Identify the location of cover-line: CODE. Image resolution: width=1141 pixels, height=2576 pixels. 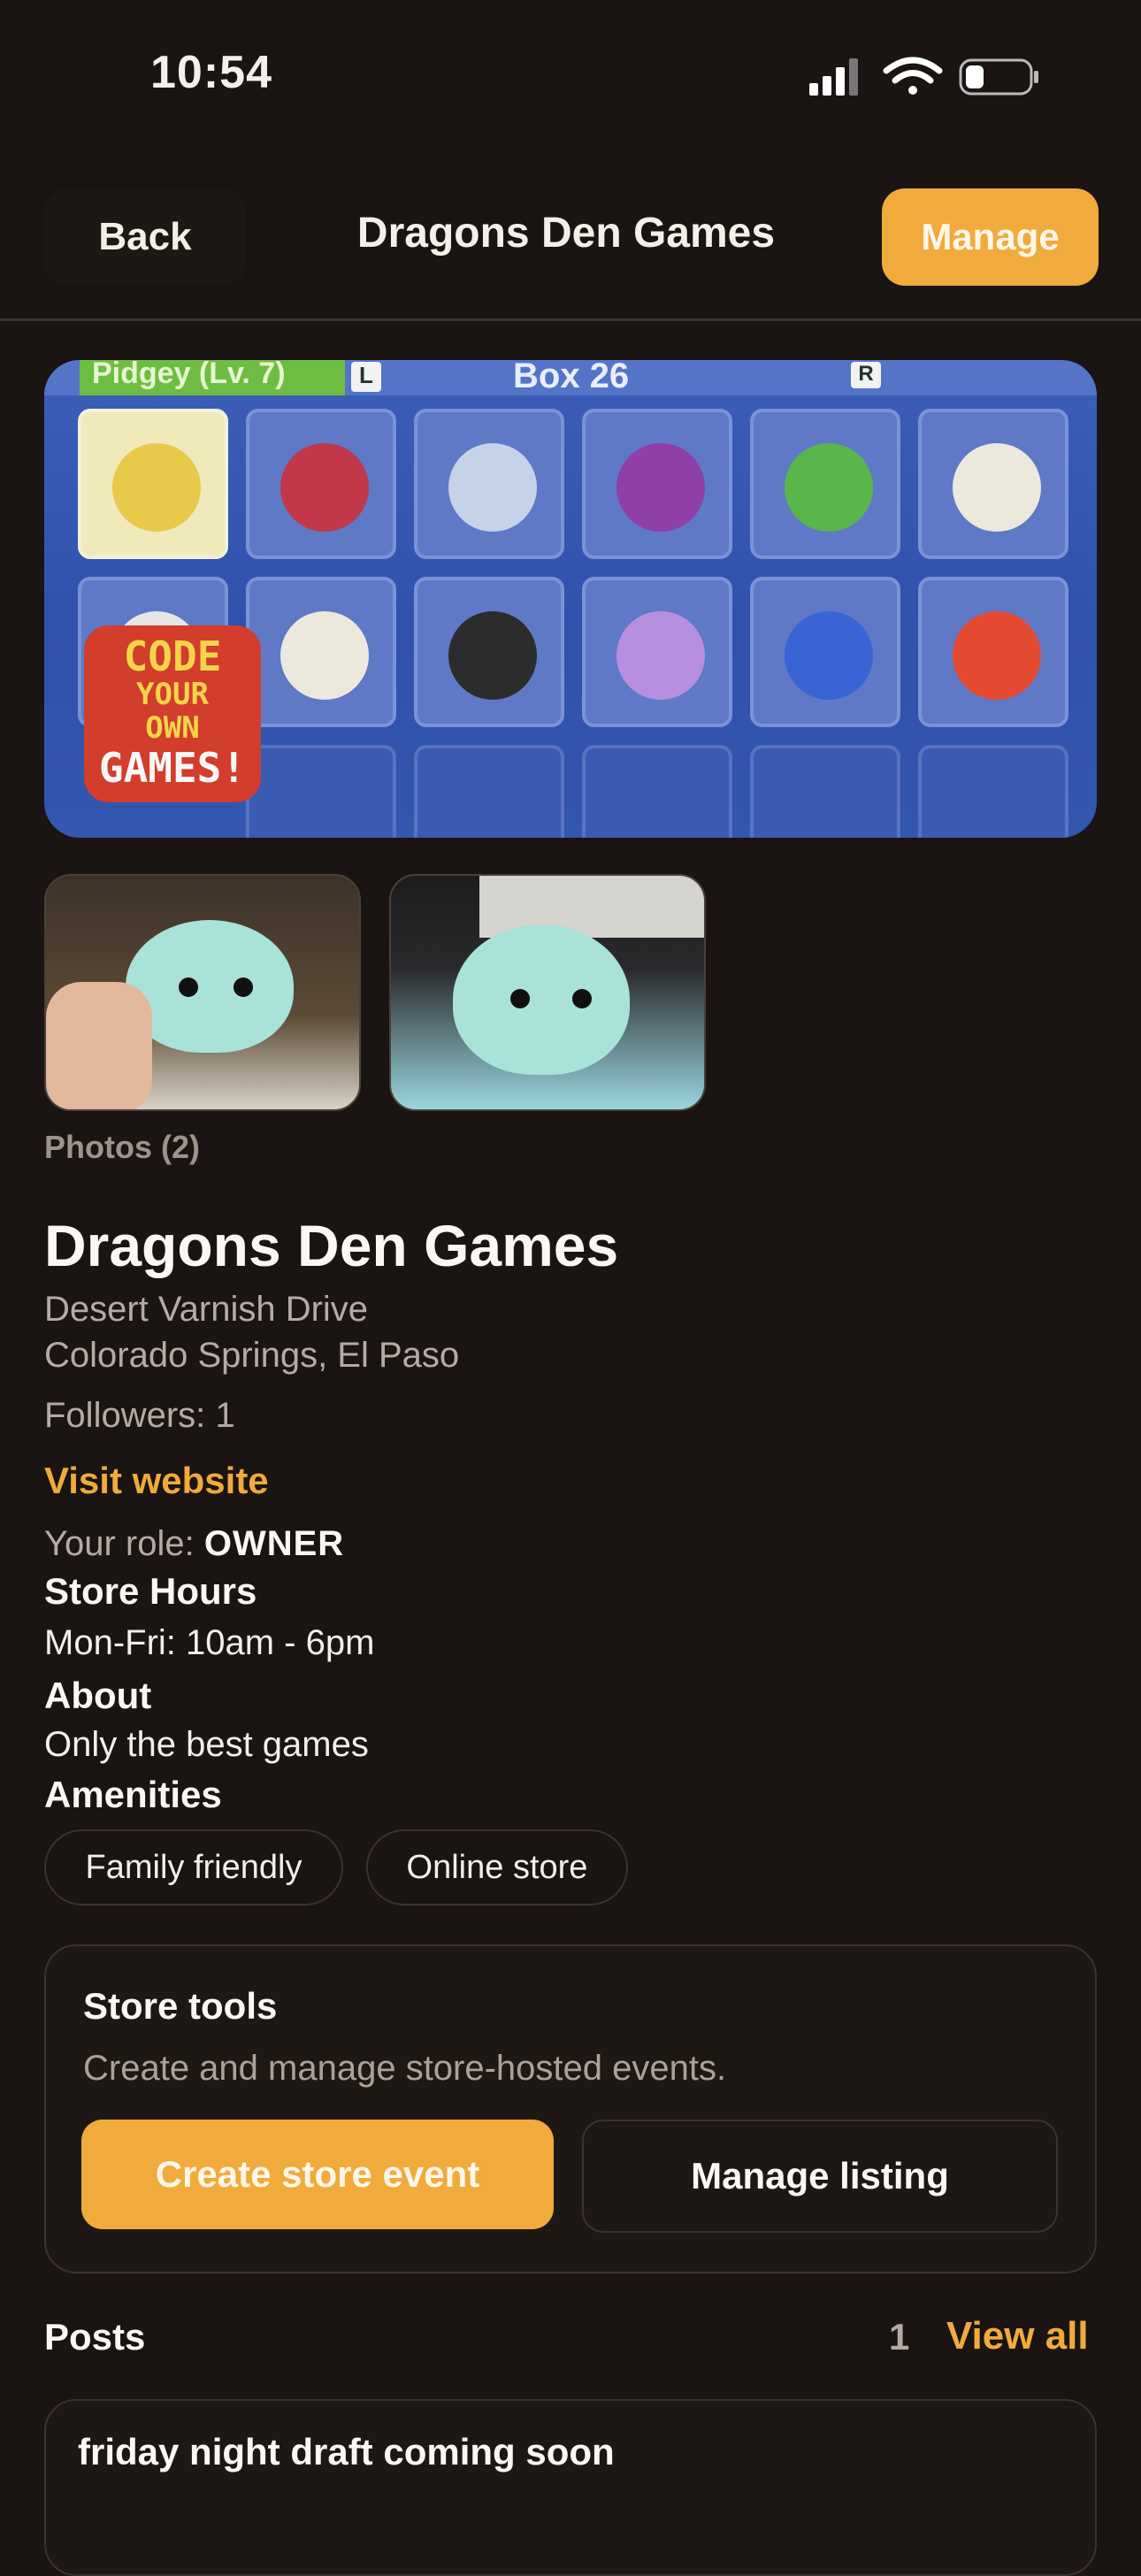
(172, 656).